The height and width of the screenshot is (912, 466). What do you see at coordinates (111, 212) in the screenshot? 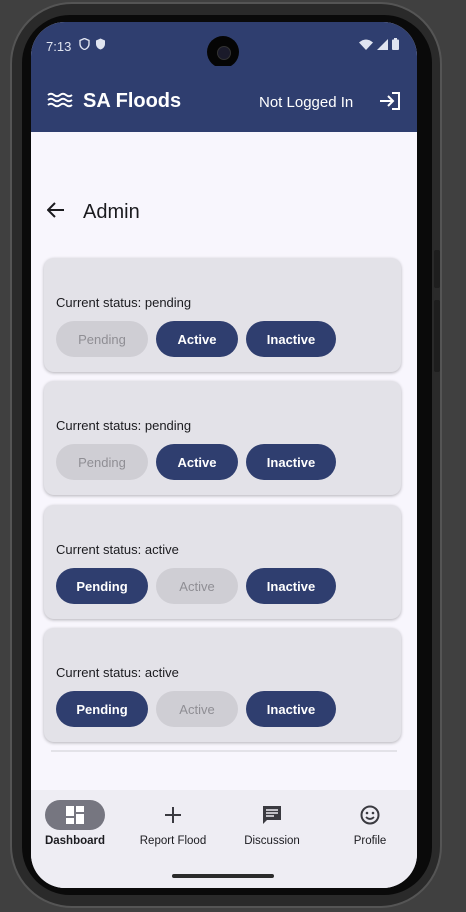
I see `page-title: Admin` at bounding box center [111, 212].